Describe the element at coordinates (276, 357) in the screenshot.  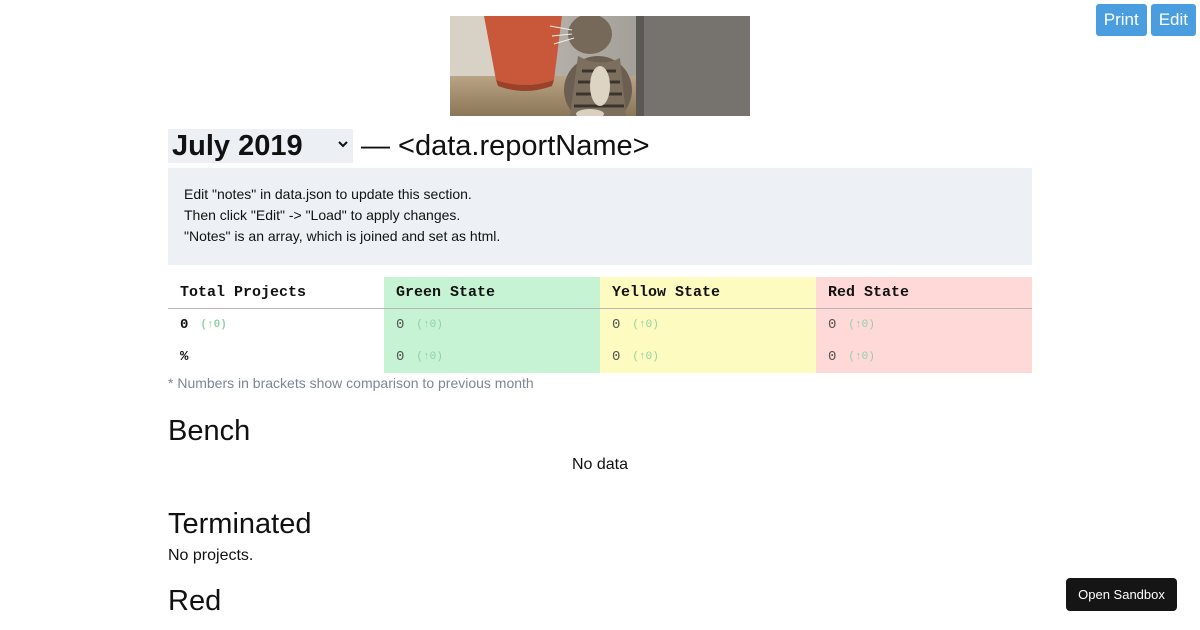
I see `table-cell: %` at that location.